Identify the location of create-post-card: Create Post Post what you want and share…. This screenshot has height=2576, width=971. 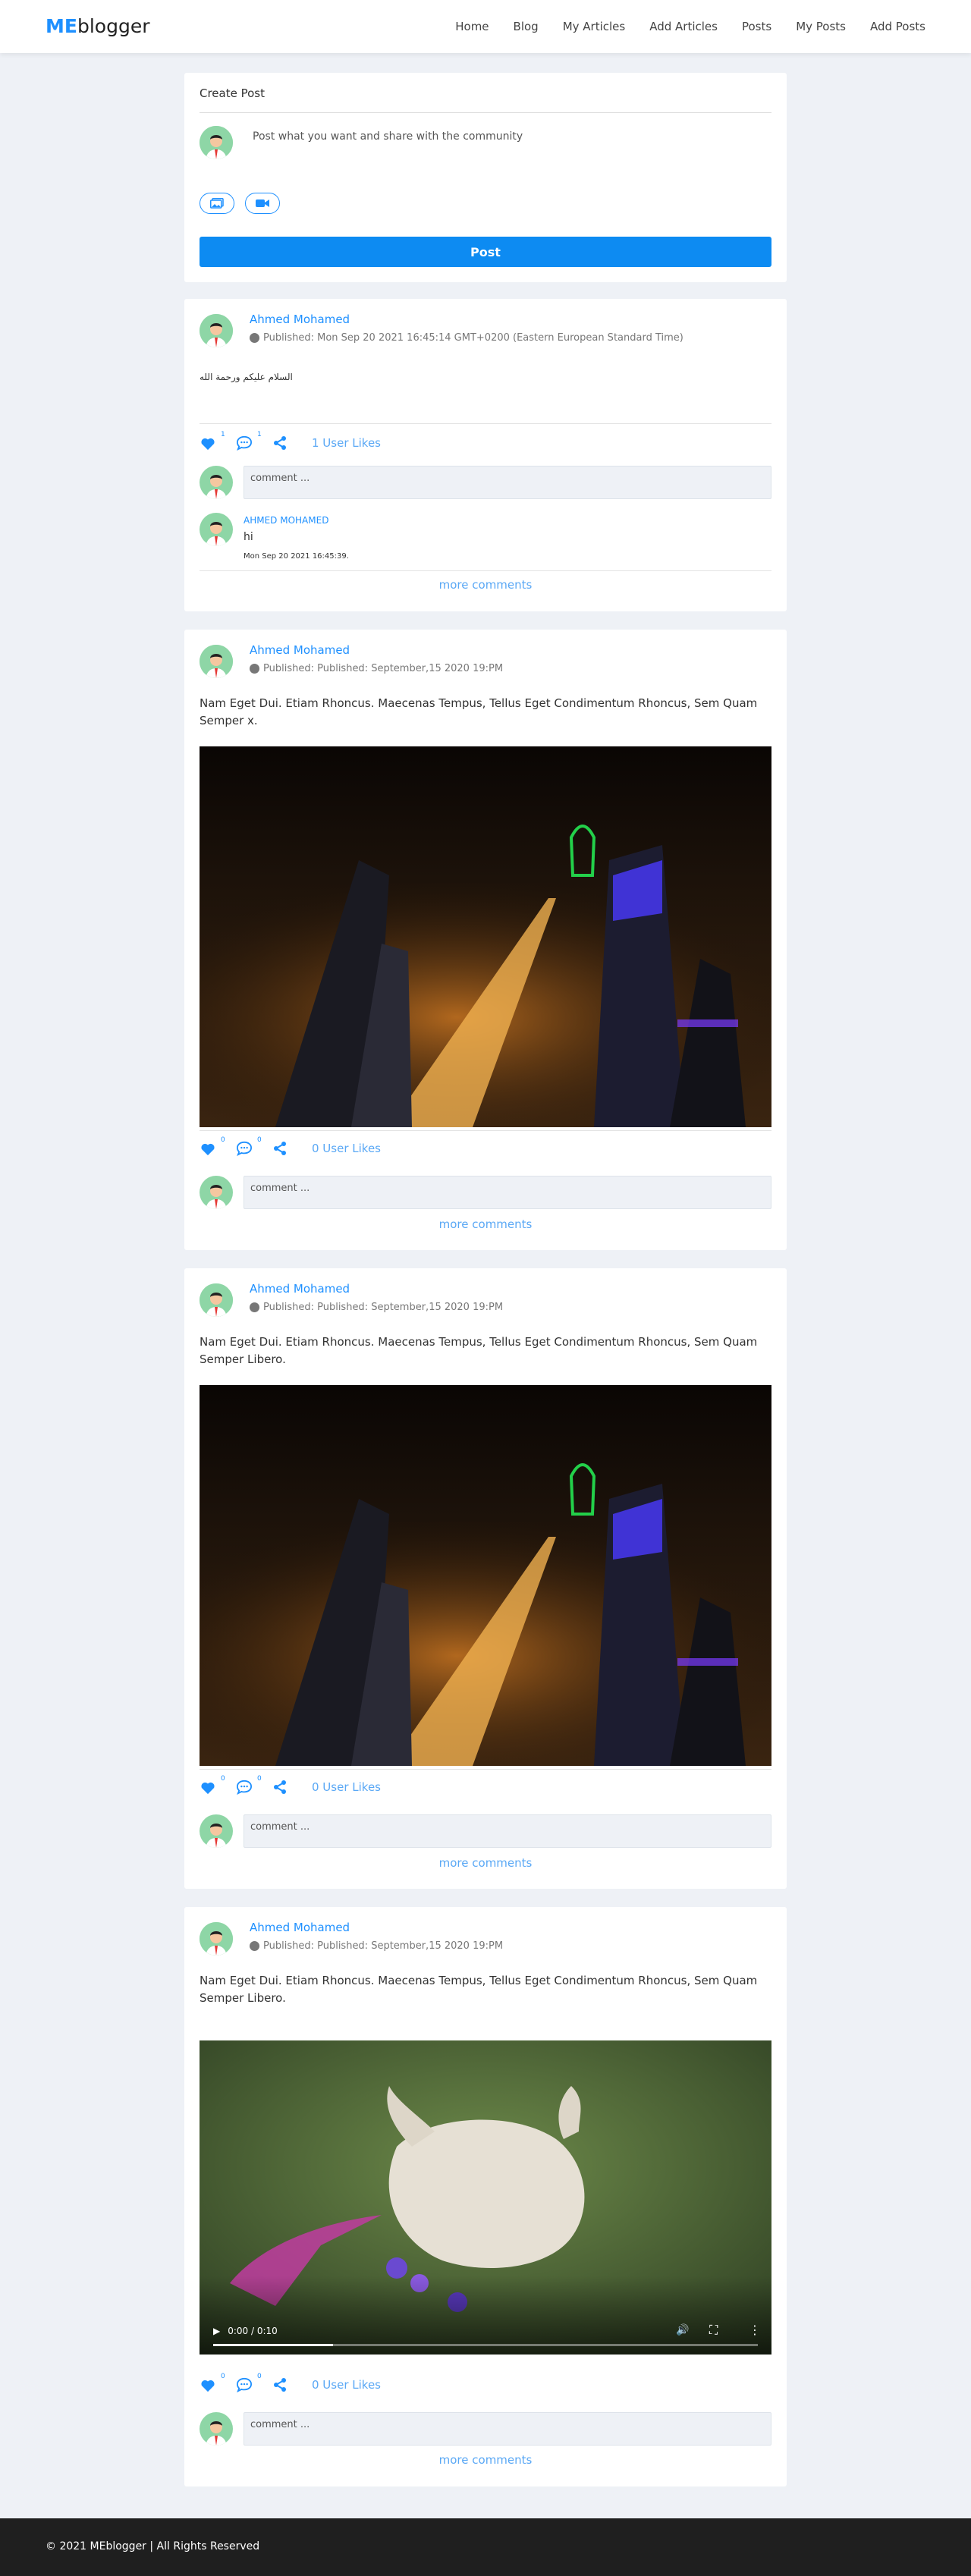
(485, 177).